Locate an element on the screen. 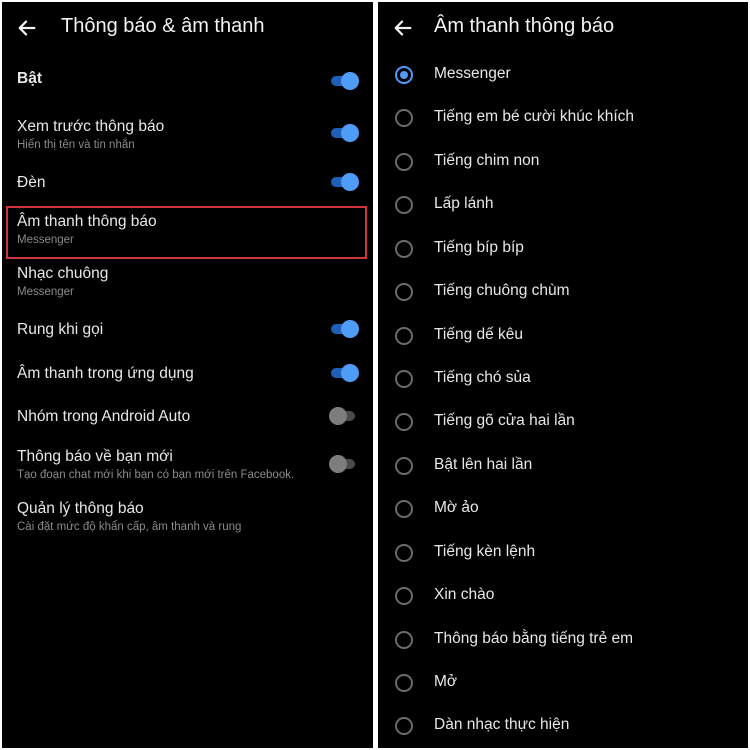 This screenshot has height=750, width=750. setting-title: Bật is located at coordinates (29, 78).